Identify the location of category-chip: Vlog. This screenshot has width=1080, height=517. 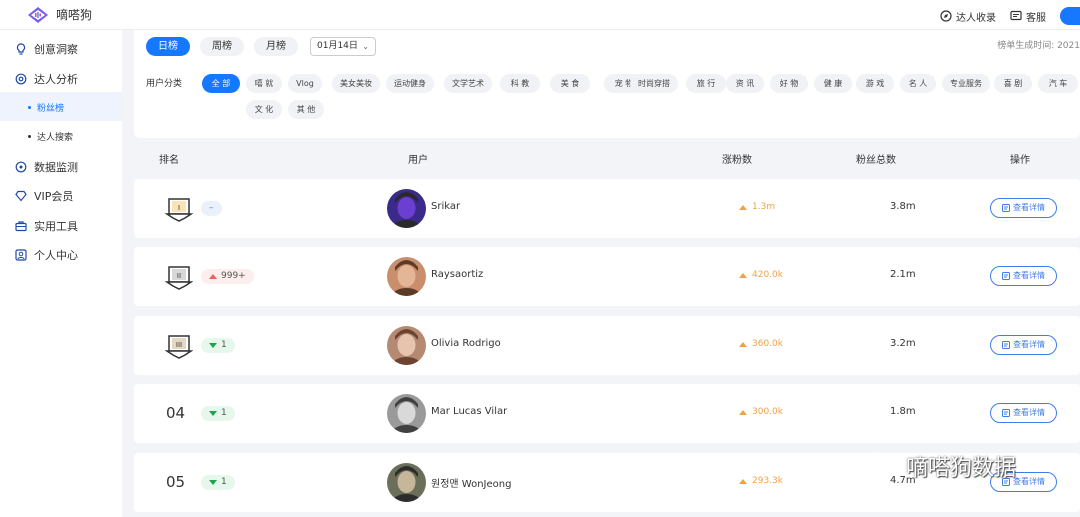
(305, 83).